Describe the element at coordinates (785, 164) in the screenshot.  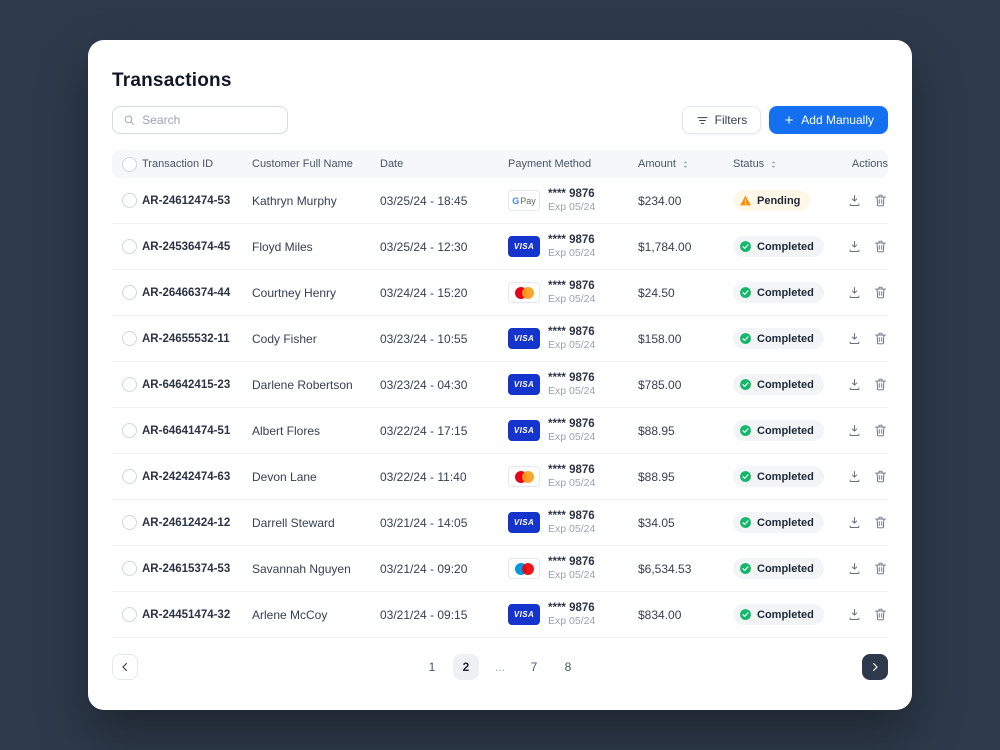
I see `column-header-status: Status` at that location.